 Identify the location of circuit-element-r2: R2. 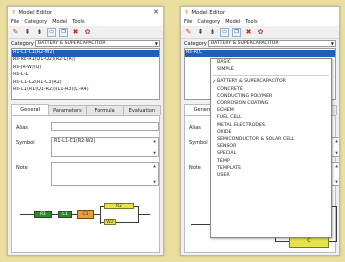
(119, 206).